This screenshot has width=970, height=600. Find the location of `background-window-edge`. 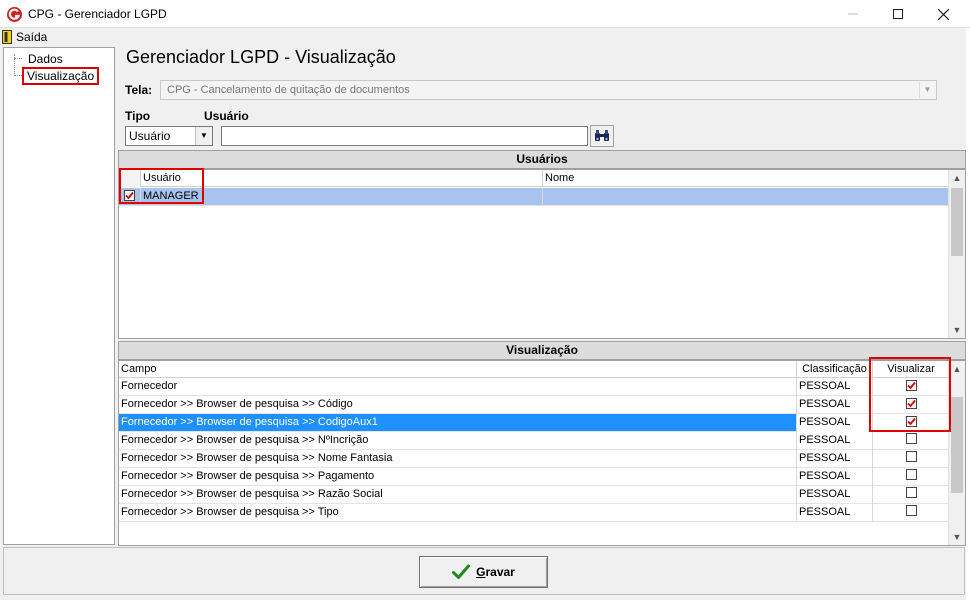

background-window-edge is located at coordinates (968, 314).